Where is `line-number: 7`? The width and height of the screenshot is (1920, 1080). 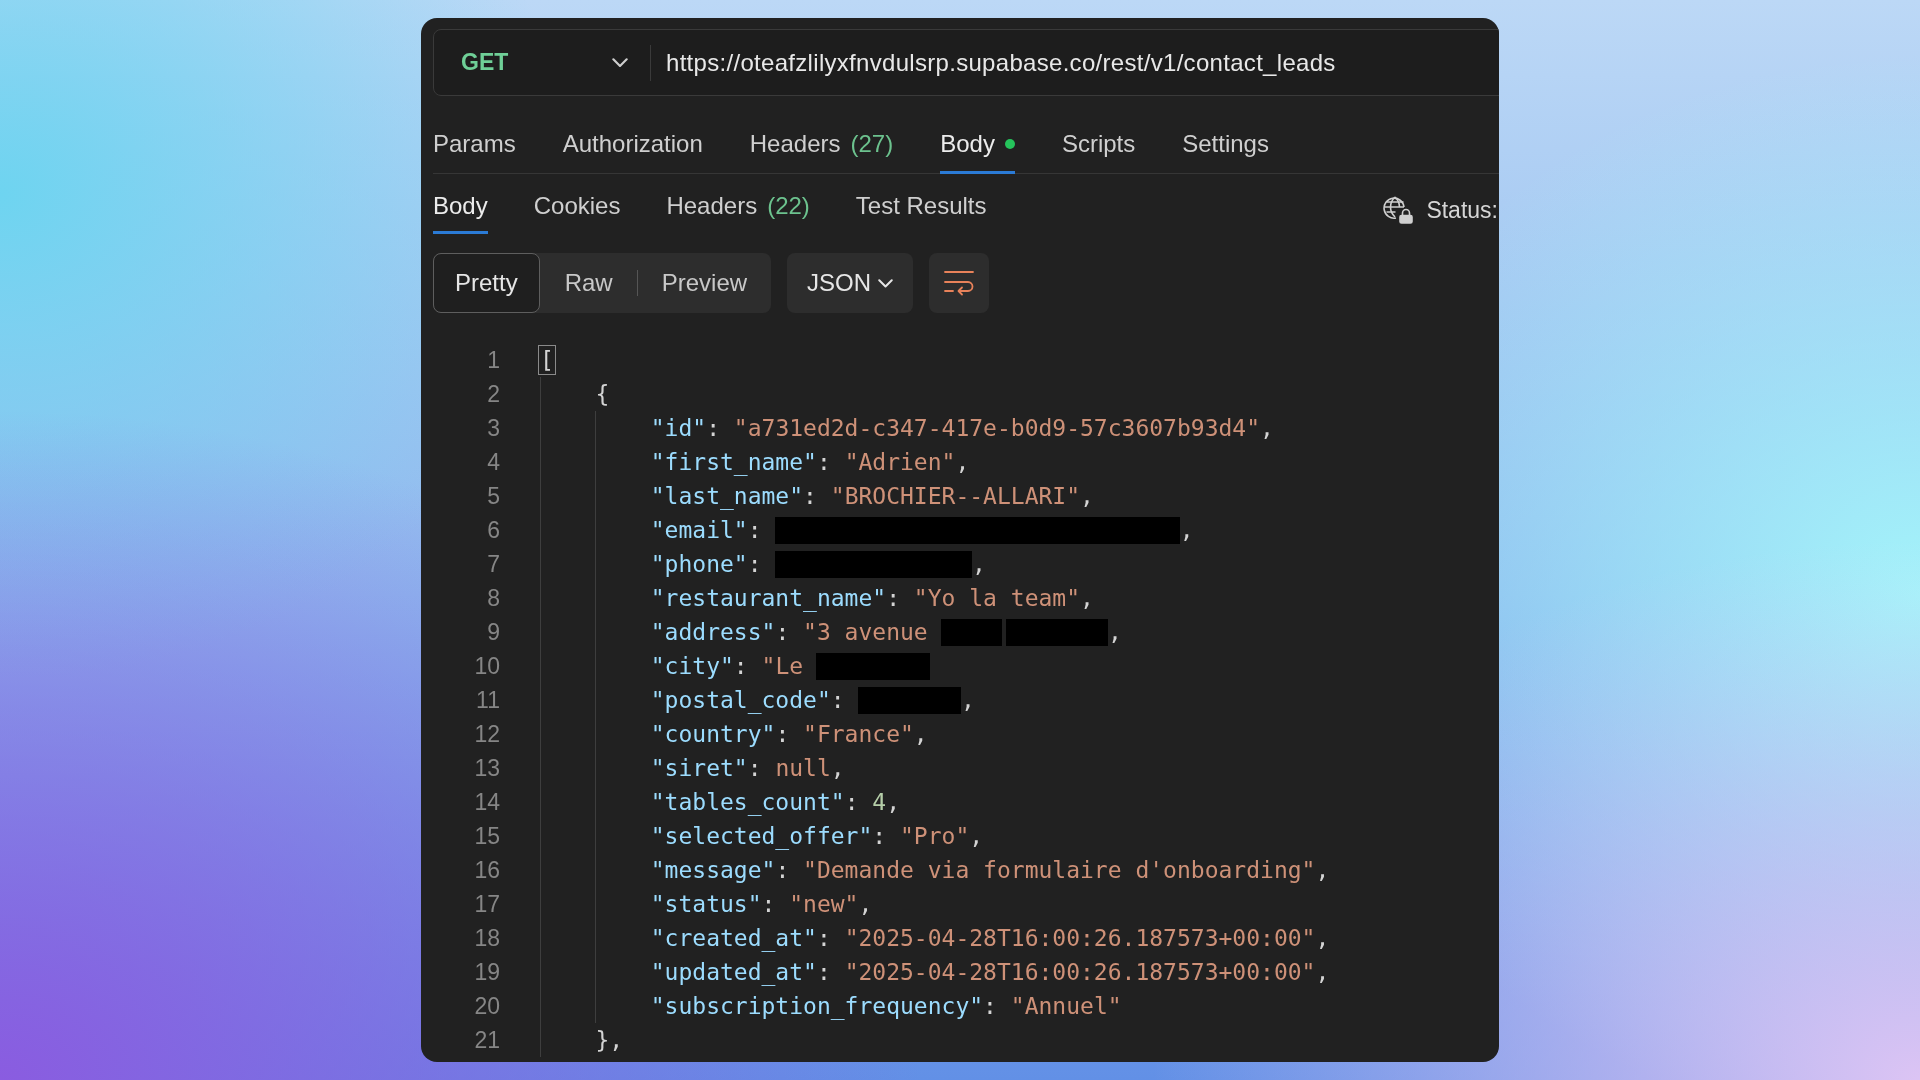
line-number: 7 is located at coordinates (493, 564).